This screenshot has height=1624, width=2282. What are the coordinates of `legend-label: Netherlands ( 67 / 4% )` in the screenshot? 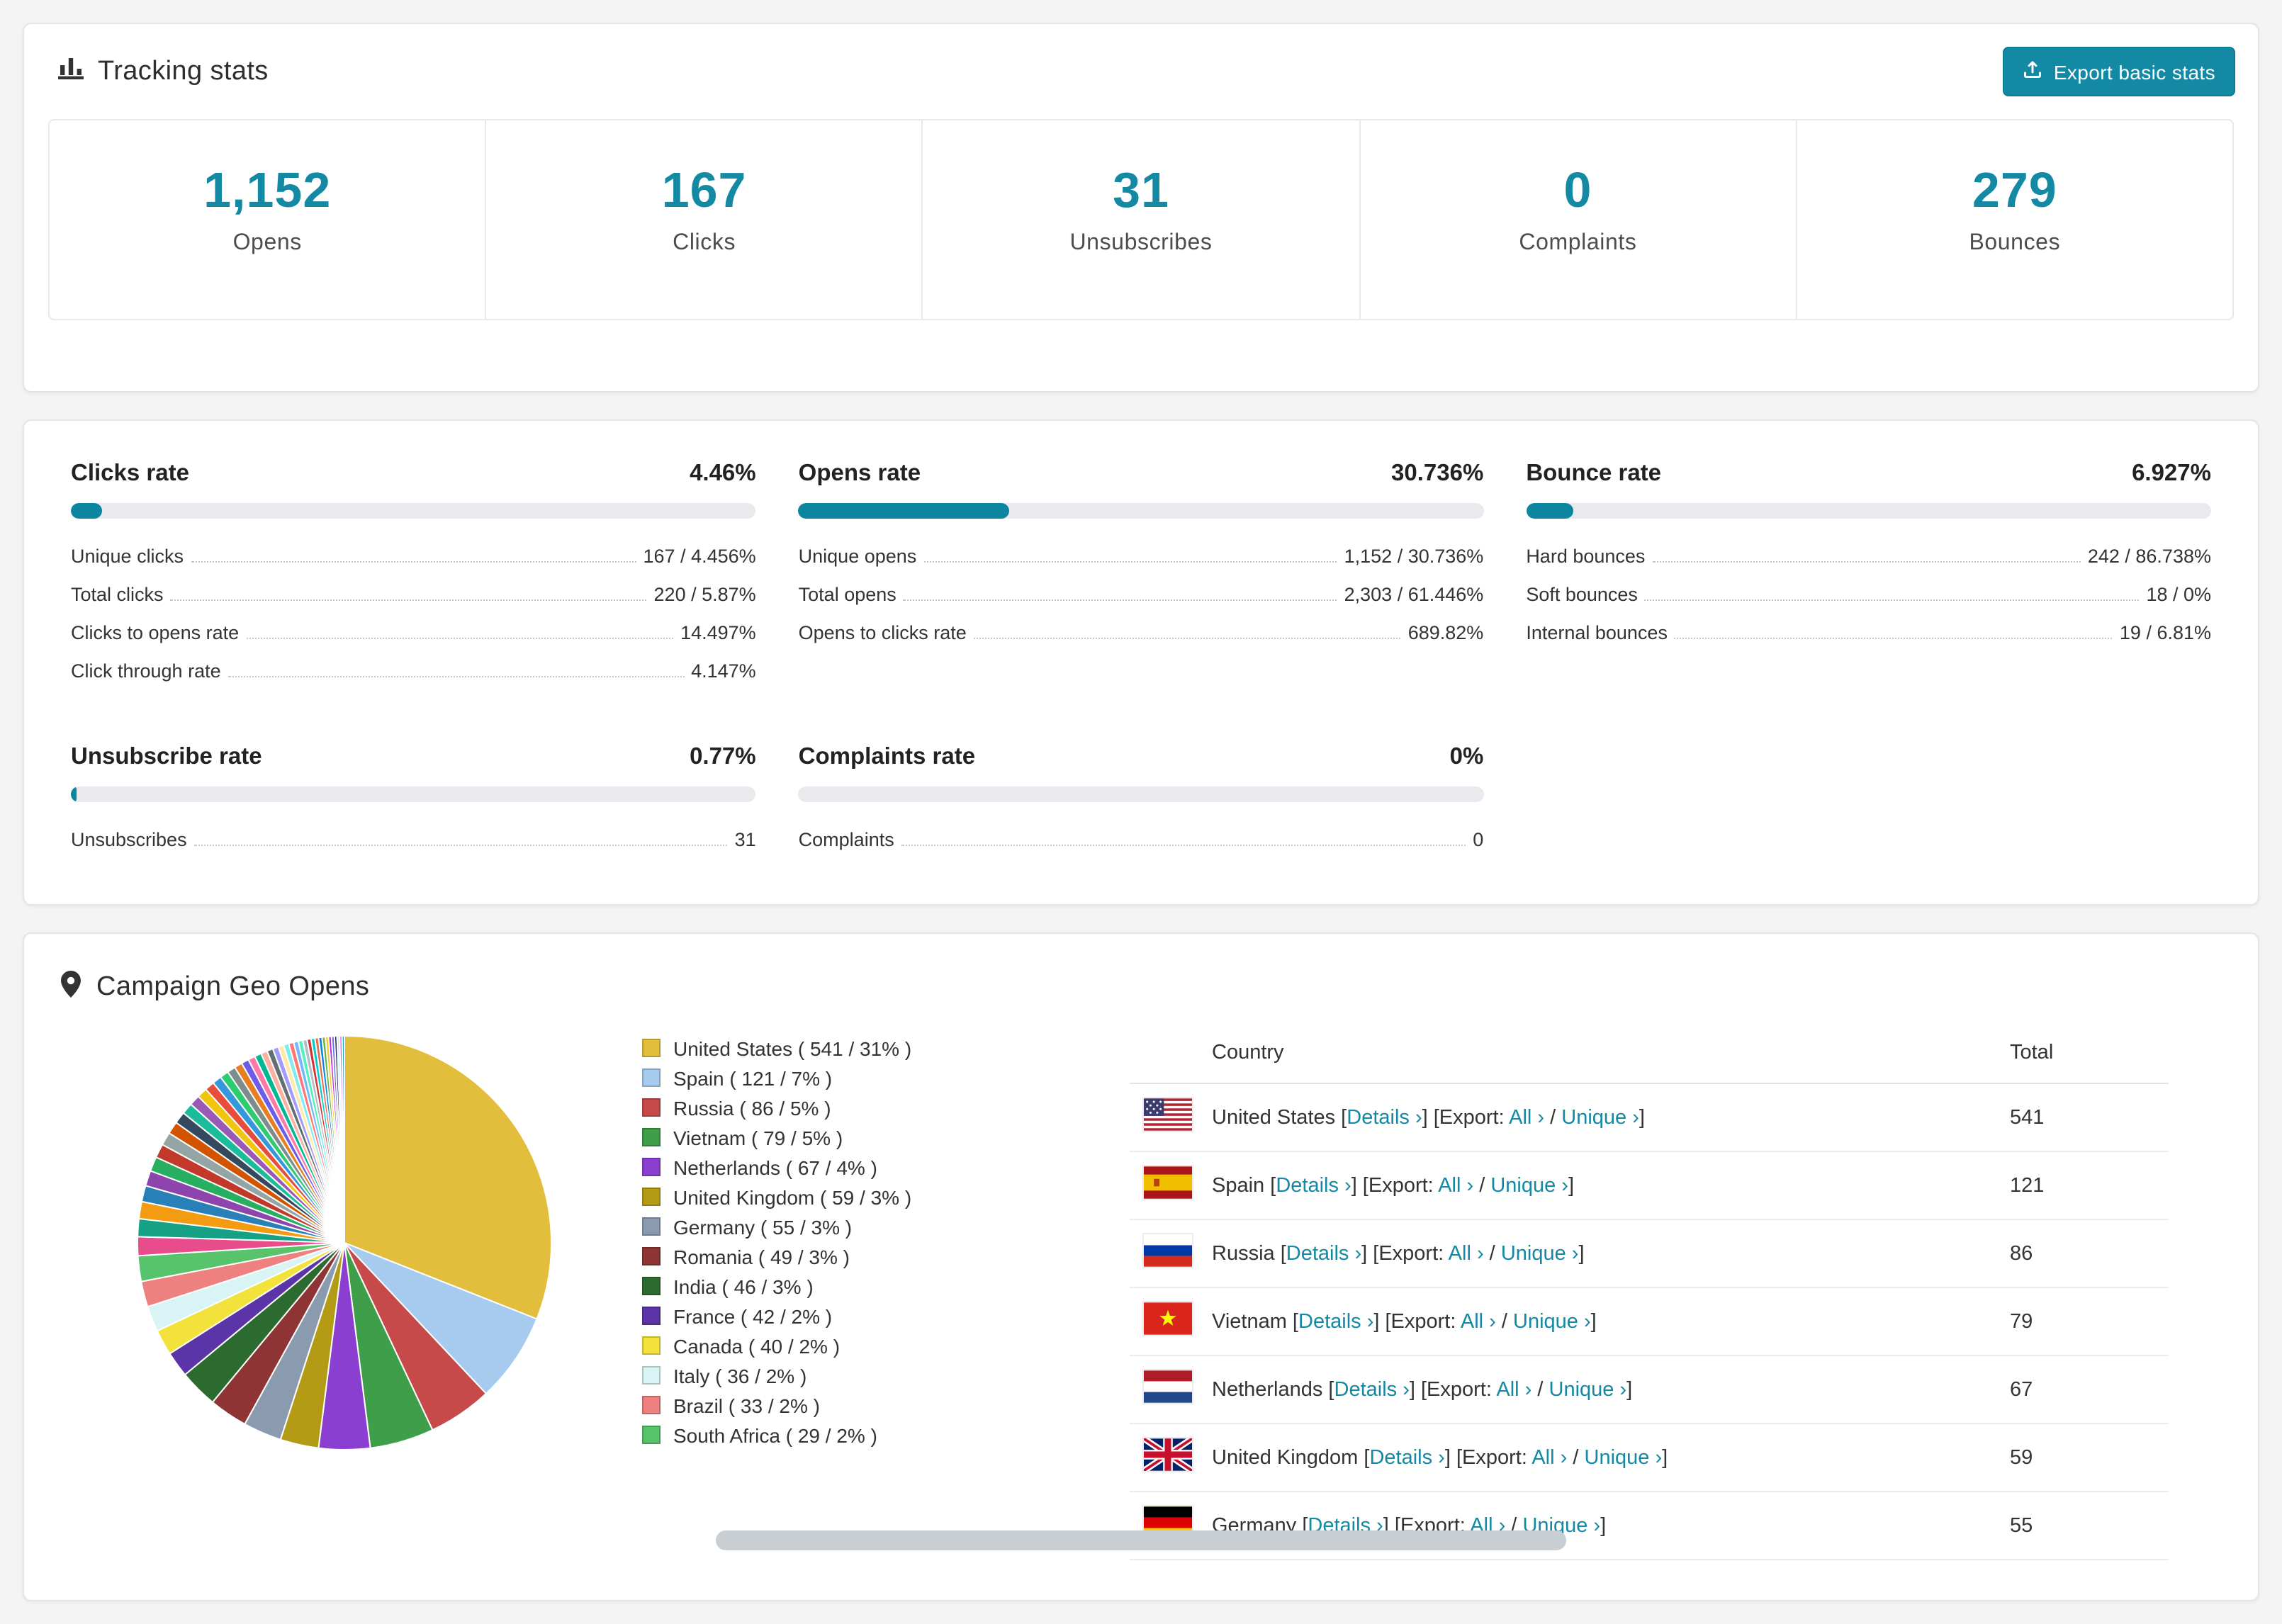 It's located at (775, 1167).